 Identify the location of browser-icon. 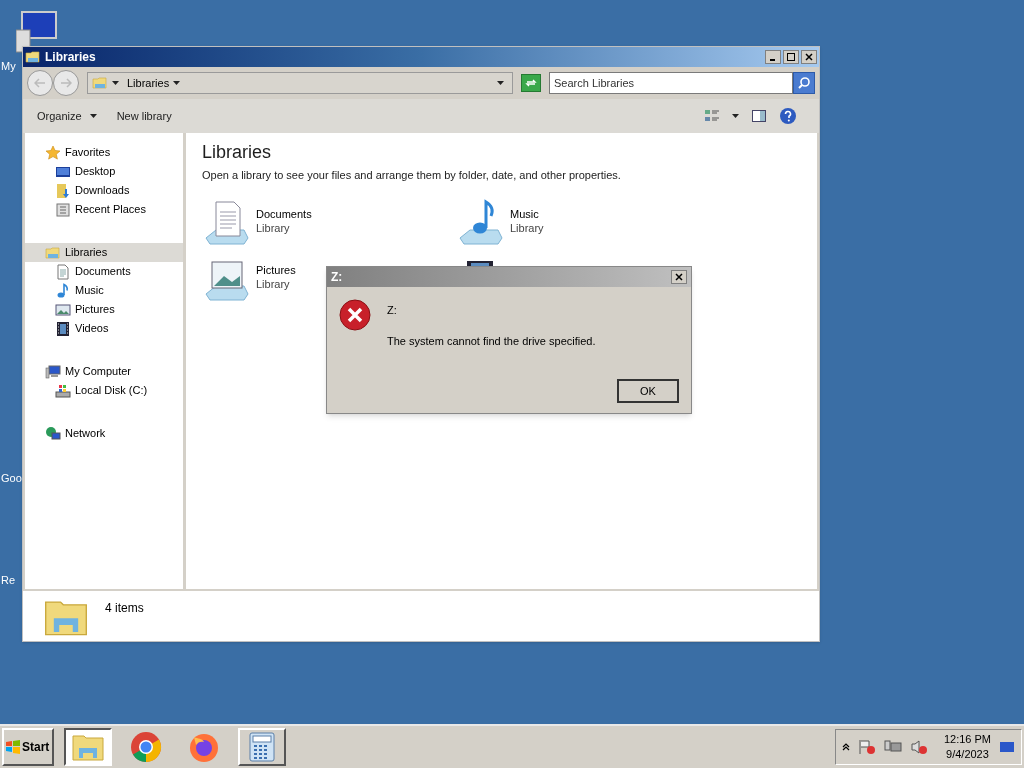
(146, 747).